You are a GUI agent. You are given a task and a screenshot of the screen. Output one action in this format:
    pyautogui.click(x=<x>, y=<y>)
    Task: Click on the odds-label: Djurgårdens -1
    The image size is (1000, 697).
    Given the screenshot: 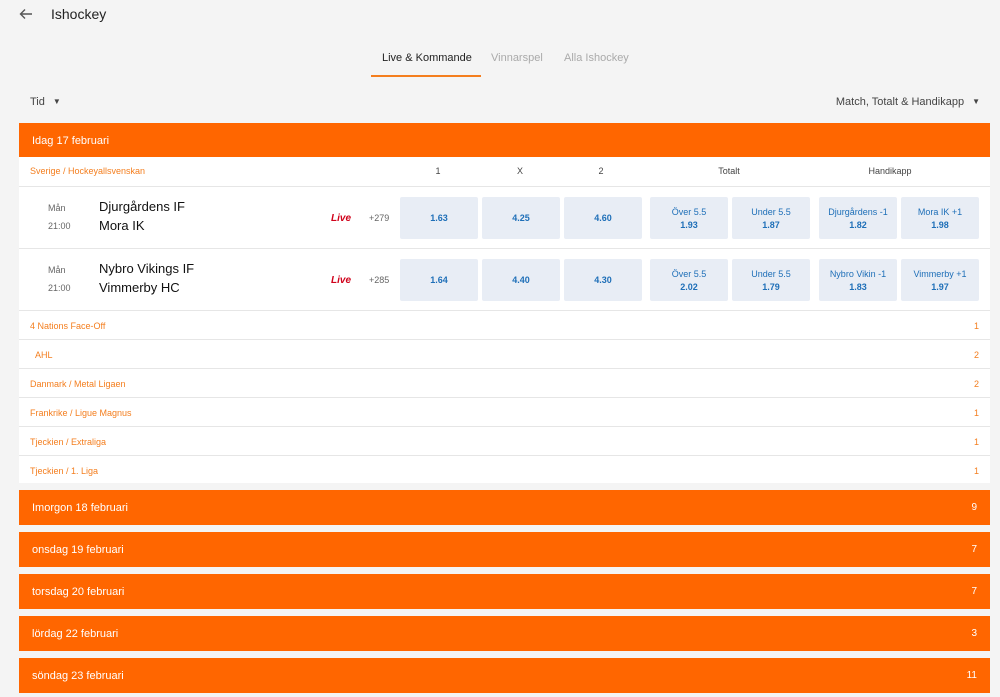 What is the action you would take?
    pyautogui.click(x=858, y=211)
    